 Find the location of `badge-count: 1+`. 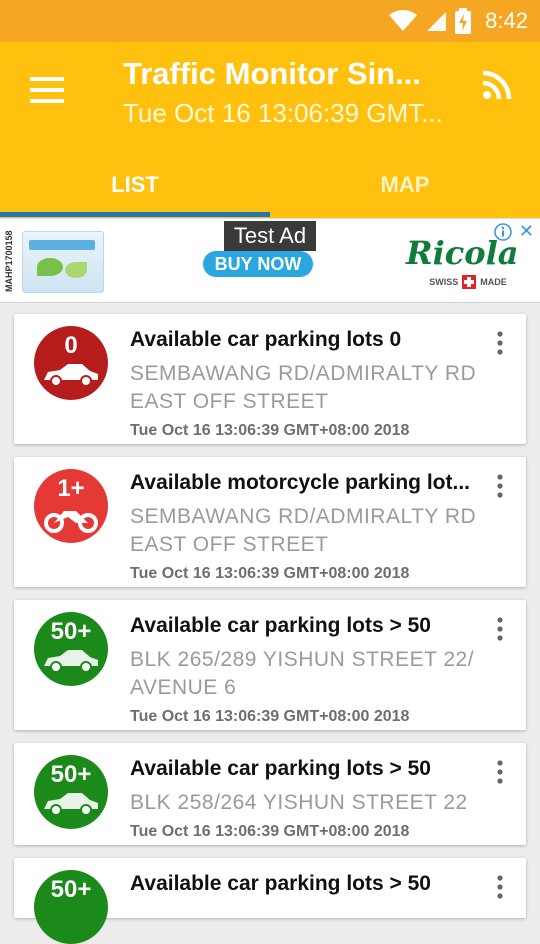

badge-count: 1+ is located at coordinates (71, 488).